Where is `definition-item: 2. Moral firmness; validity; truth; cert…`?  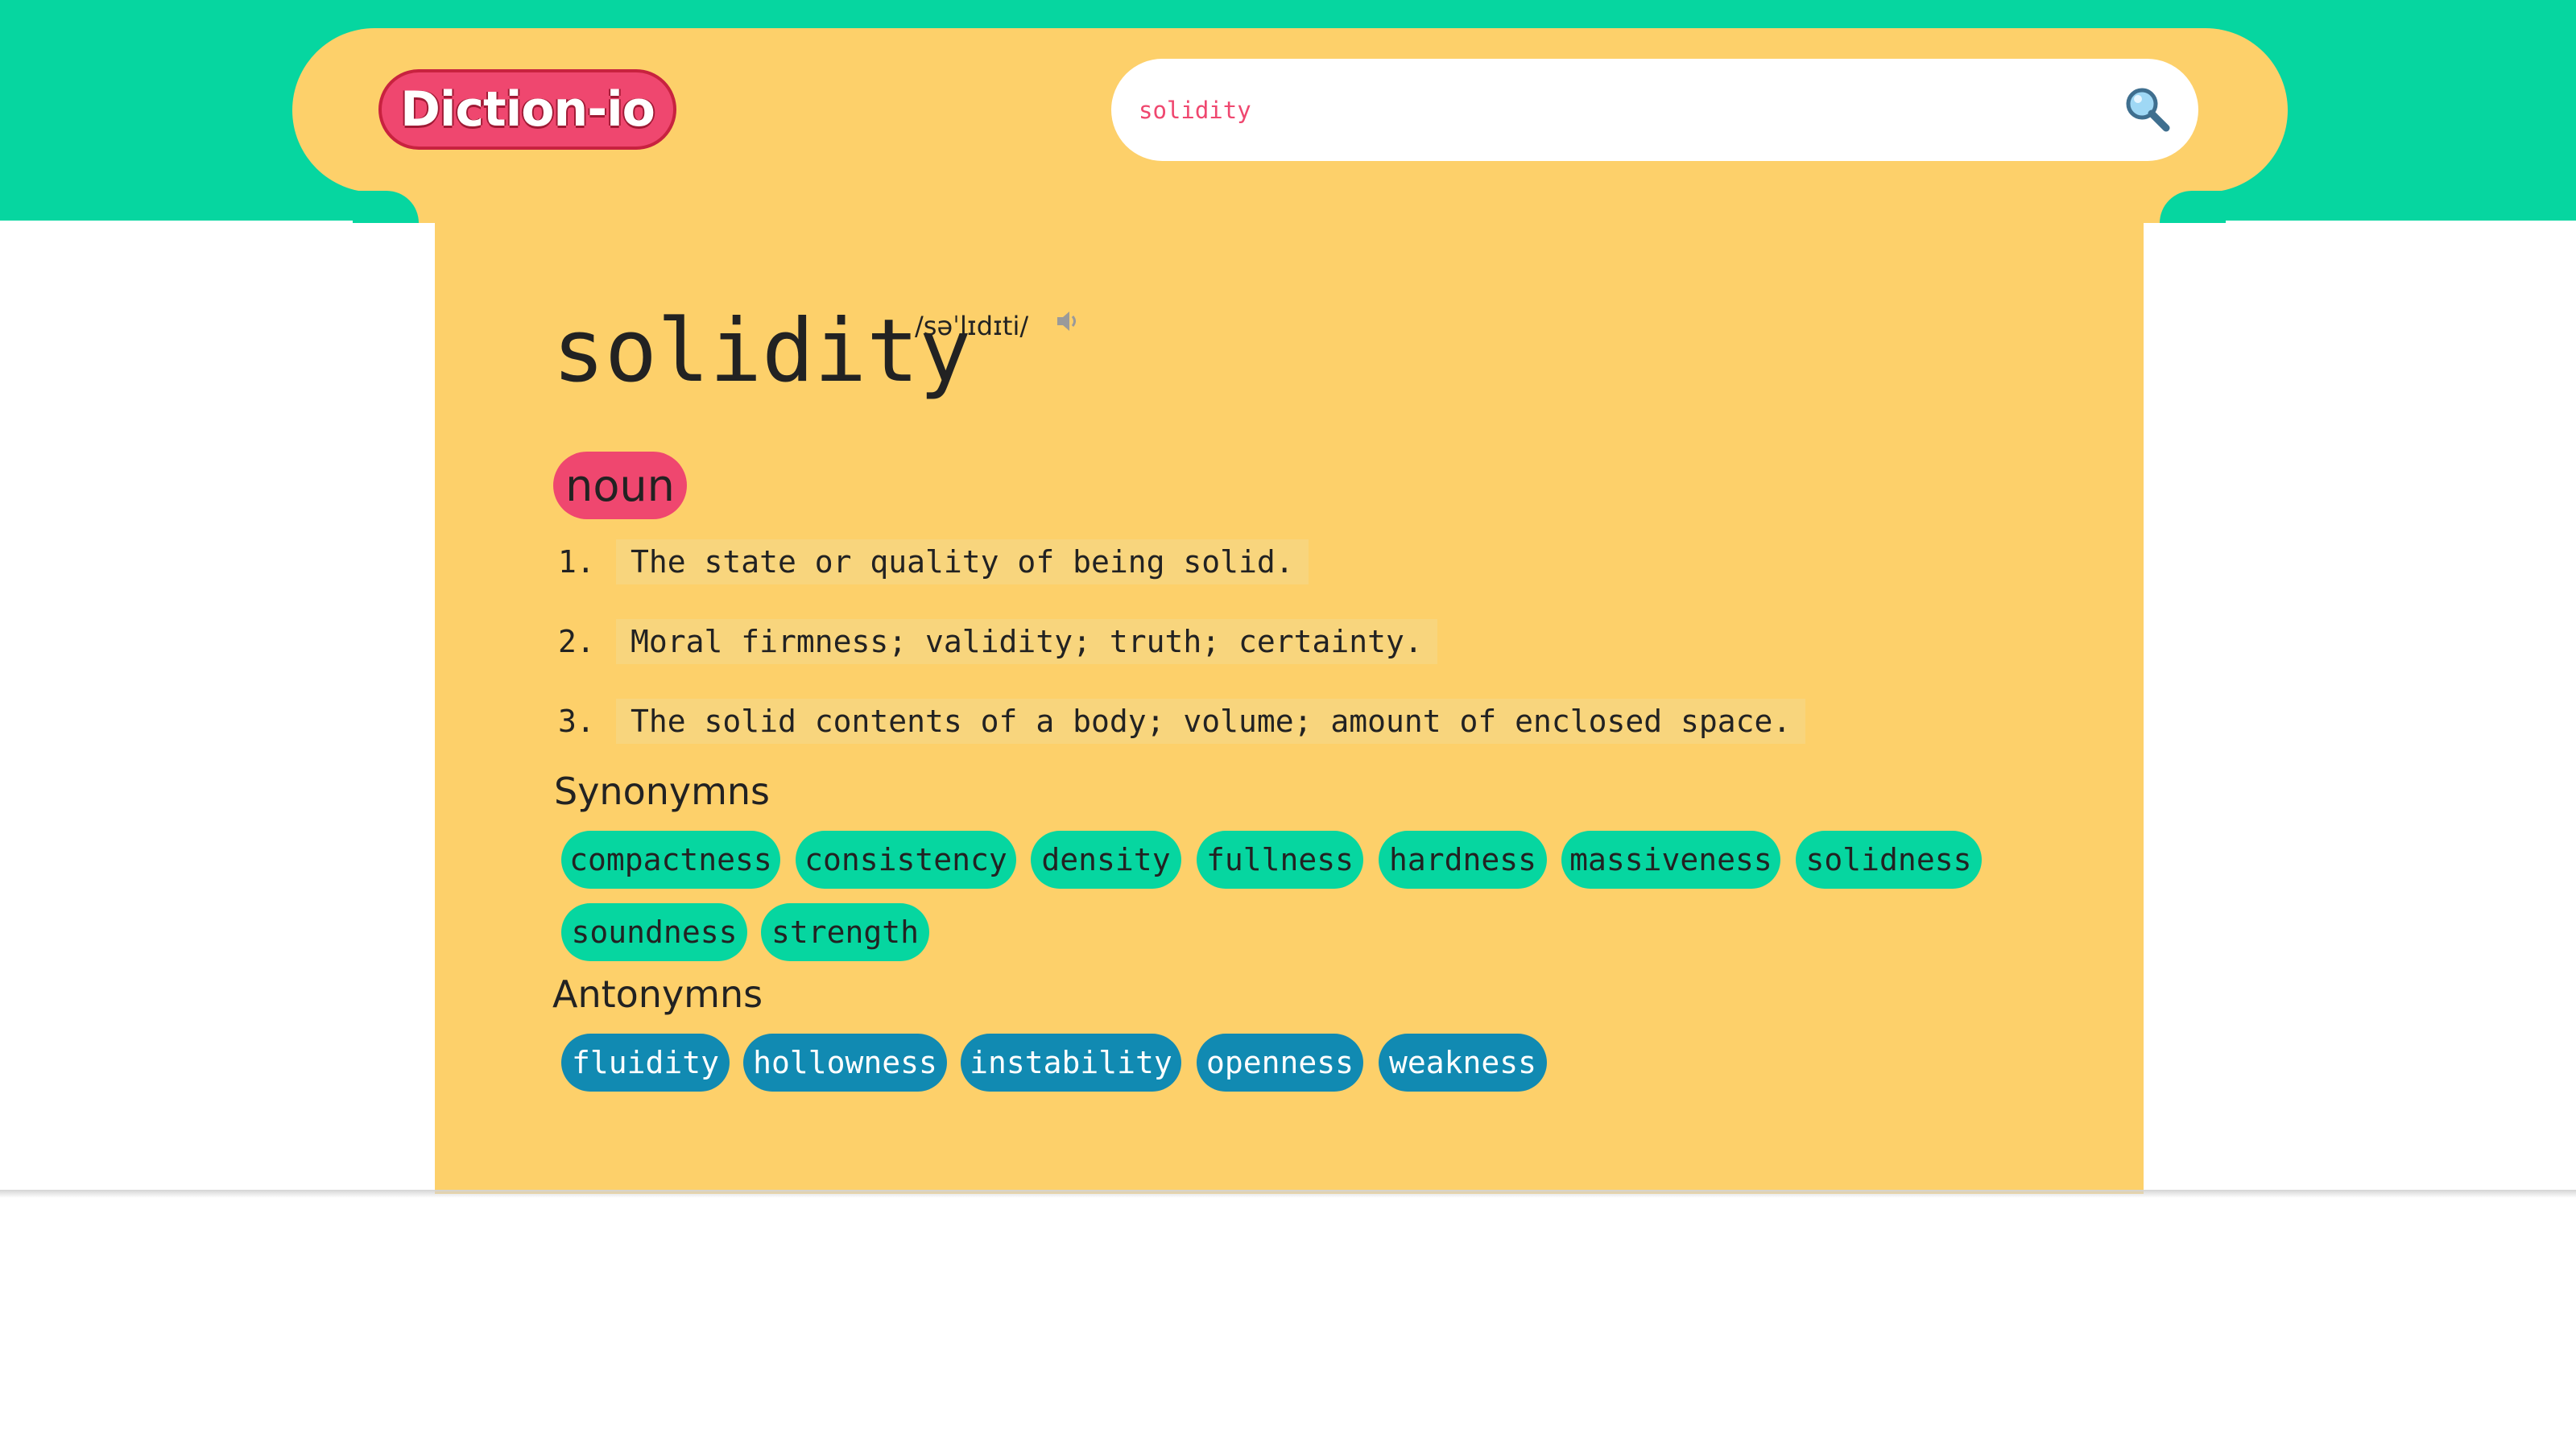
definition-item: 2. Moral firmness; validity; truth; cert… is located at coordinates (998, 641).